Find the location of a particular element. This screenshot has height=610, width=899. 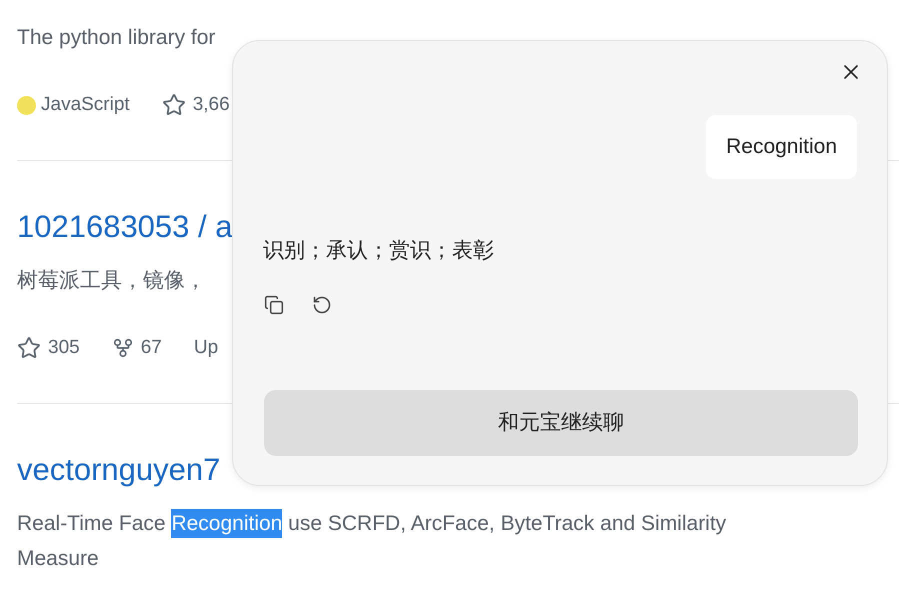

repo-description: Real-Time Face Recognition use SCRFD, ArcFace, ByteTrack and Similarity Measure is located at coordinates (412, 541).